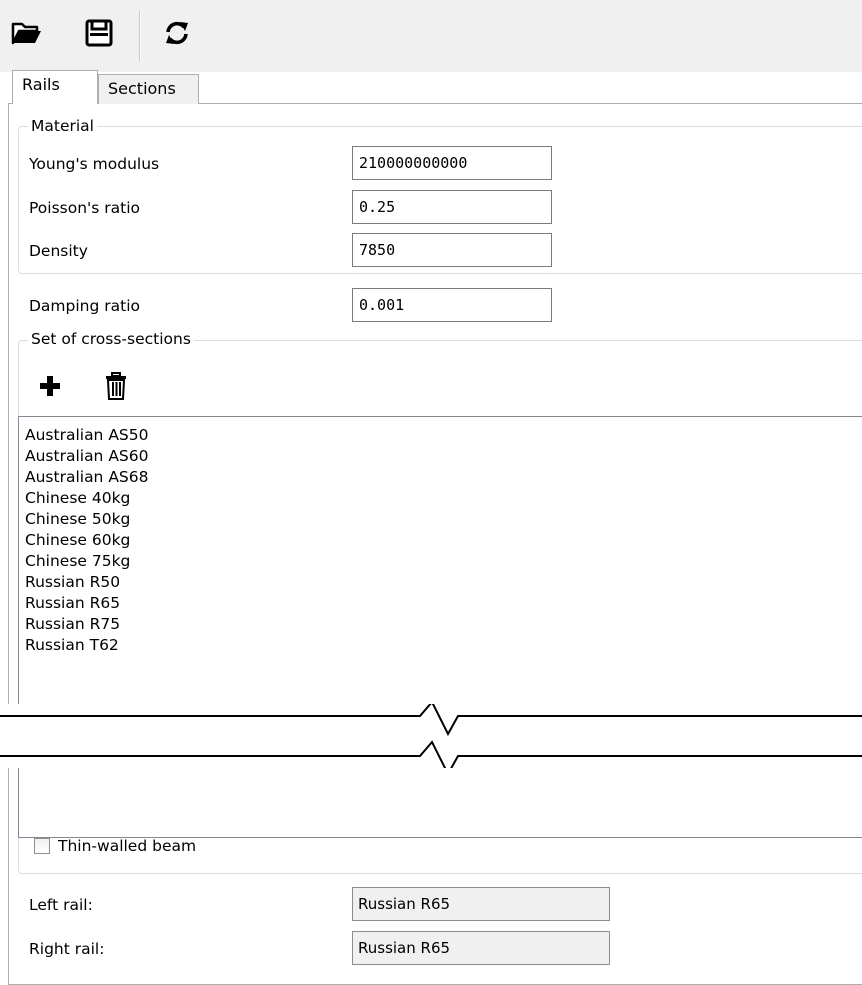 The height and width of the screenshot is (985, 862). I want to click on thin-walled-checkbox, so click(42, 846).